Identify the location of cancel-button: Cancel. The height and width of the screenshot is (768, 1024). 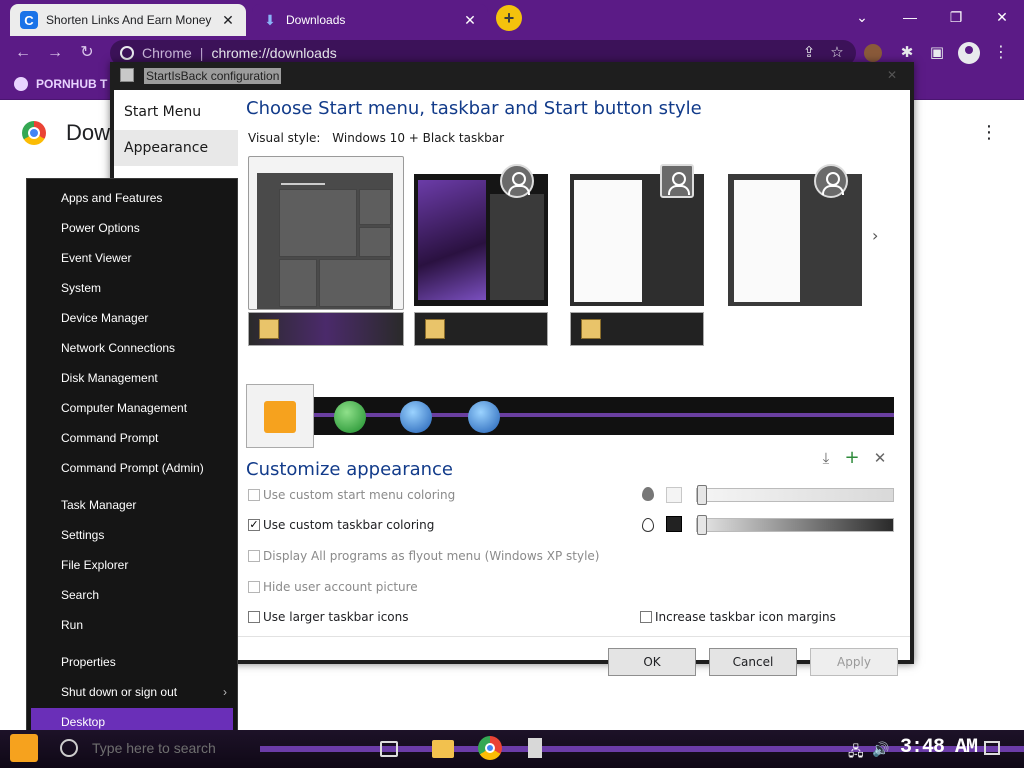
(753, 662).